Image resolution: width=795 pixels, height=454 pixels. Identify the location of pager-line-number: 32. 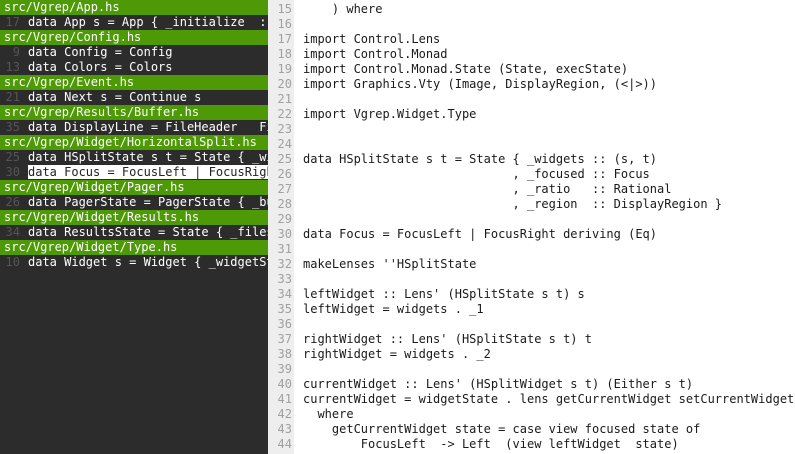
(284, 264).